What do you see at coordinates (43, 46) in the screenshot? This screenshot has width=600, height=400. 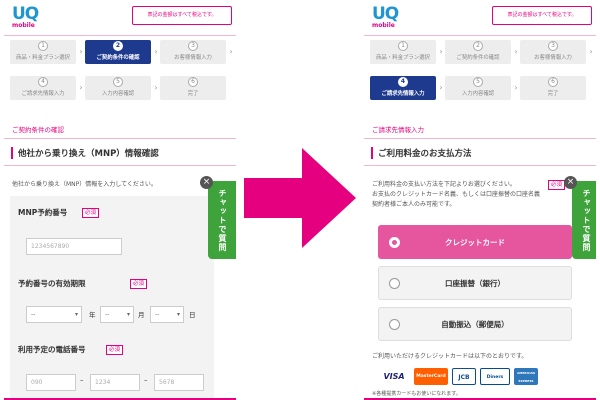 I see `step-number: 1` at bounding box center [43, 46].